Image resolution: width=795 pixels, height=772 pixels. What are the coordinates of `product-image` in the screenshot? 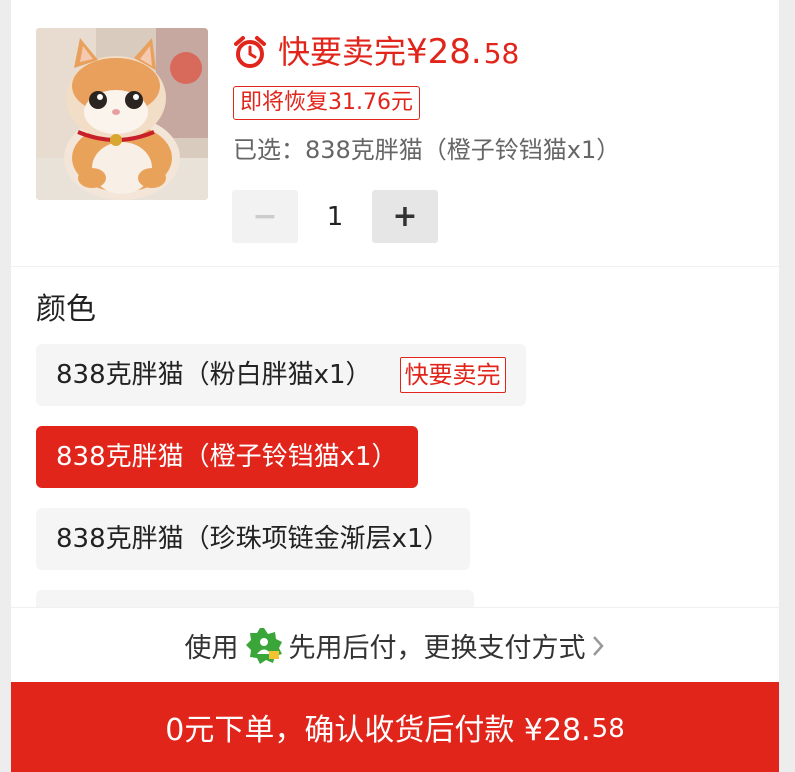 It's located at (122, 114).